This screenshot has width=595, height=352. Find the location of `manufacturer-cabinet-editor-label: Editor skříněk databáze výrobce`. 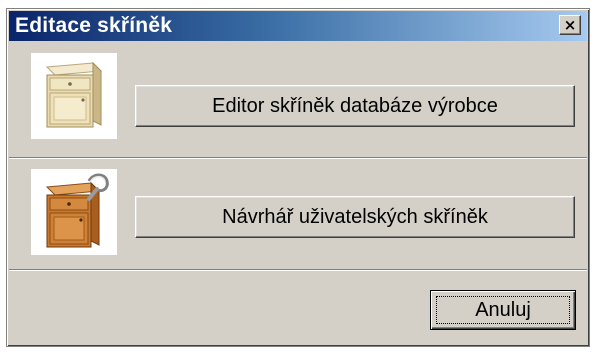

manufacturer-cabinet-editor-label: Editor skříněk databáze výrobce is located at coordinates (355, 105).